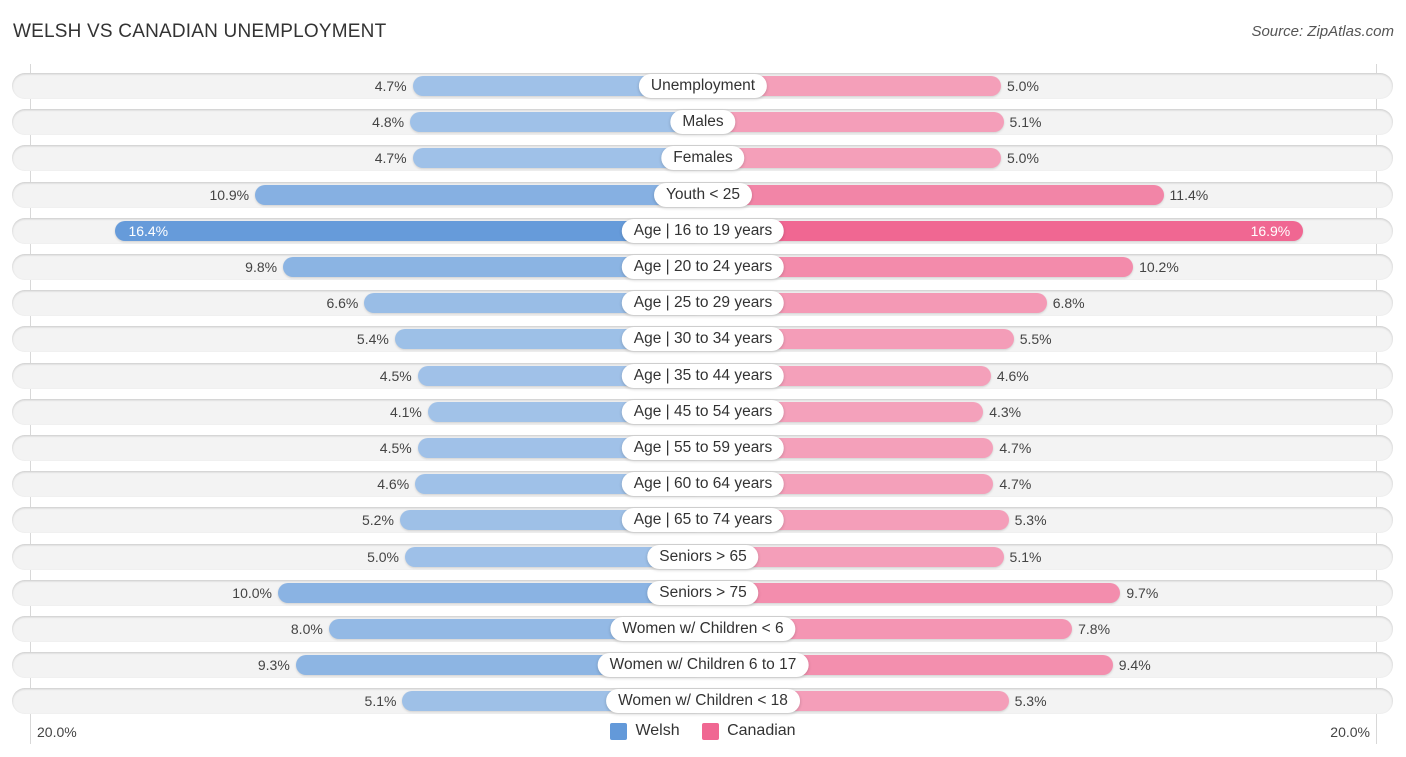  Describe the element at coordinates (703, 629) in the screenshot. I see `category-label-women-w-children-6: Women w/ Children < 6` at that location.